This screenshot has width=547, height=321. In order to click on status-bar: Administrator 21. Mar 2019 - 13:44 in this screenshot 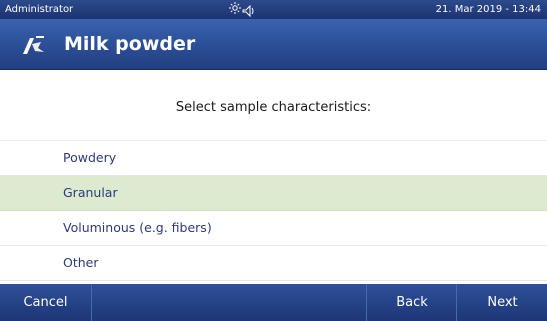, I will do `click(273, 9)`.